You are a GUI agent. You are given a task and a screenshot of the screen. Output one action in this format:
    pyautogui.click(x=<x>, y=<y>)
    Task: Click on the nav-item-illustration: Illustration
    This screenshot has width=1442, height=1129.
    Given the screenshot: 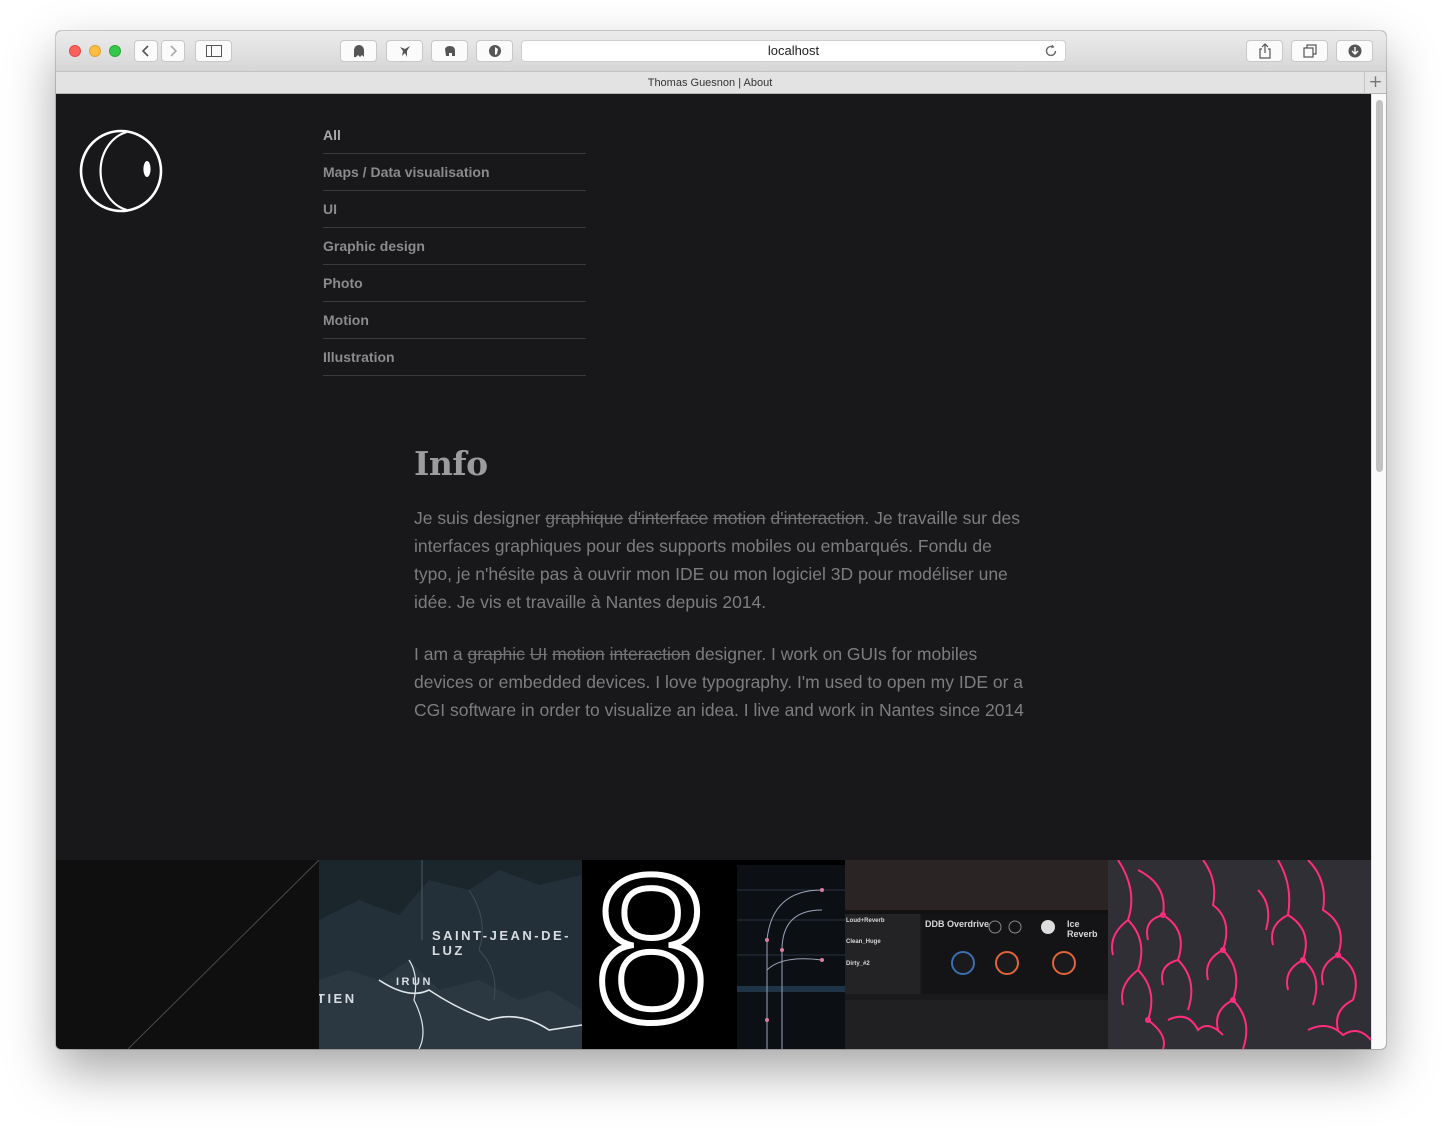 What is the action you would take?
    pyautogui.click(x=454, y=357)
    